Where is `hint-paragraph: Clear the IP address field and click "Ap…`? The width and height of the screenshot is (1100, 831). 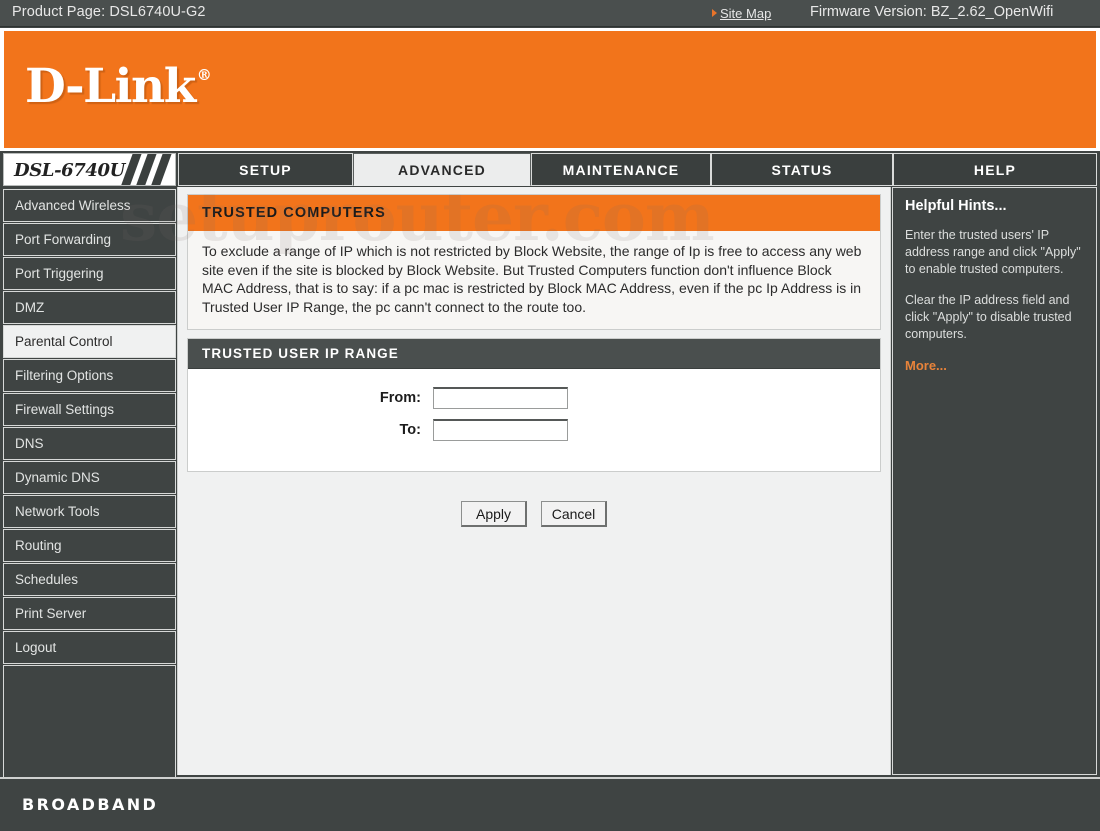 hint-paragraph: Clear the IP address field and click "Ap… is located at coordinates (988, 317).